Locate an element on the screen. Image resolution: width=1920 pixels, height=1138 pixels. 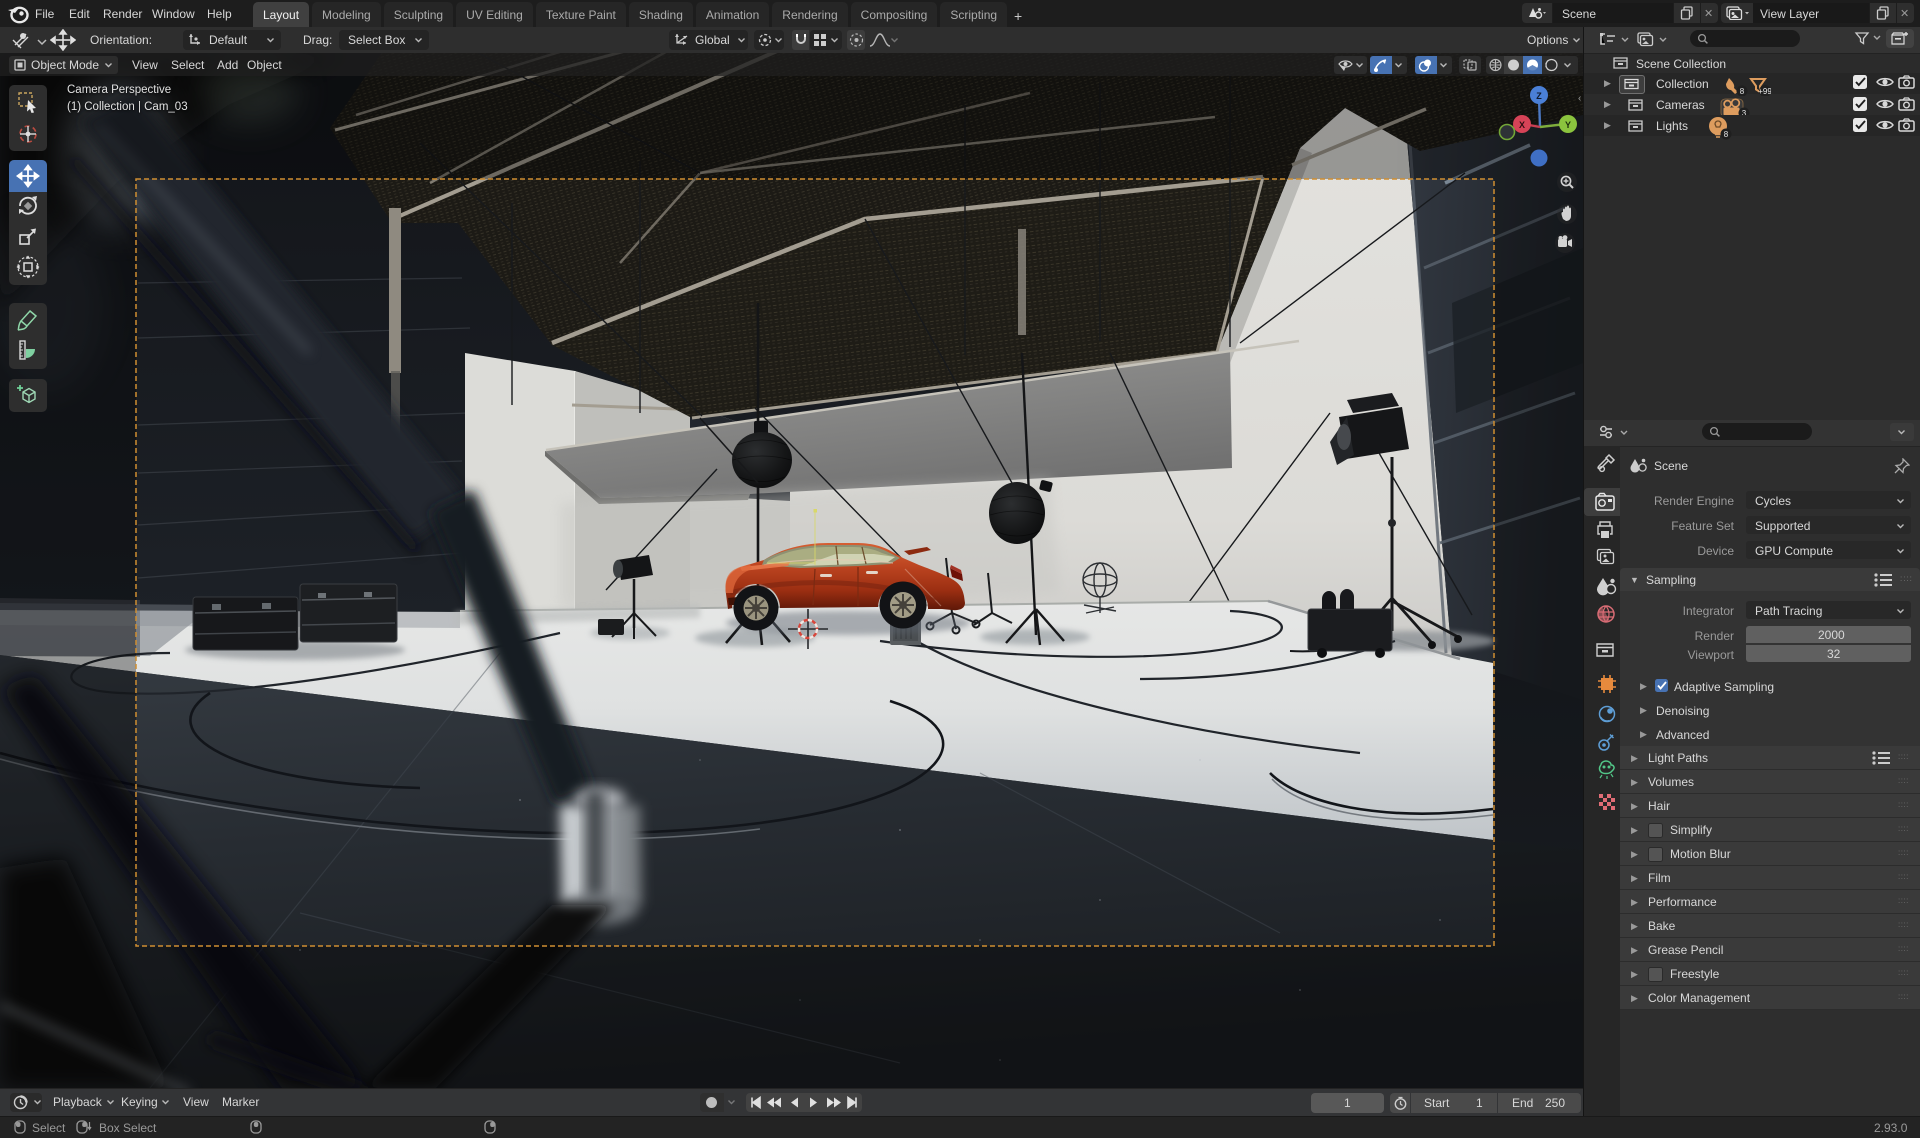
svg-text: Z is located at coordinates (1539, 96).